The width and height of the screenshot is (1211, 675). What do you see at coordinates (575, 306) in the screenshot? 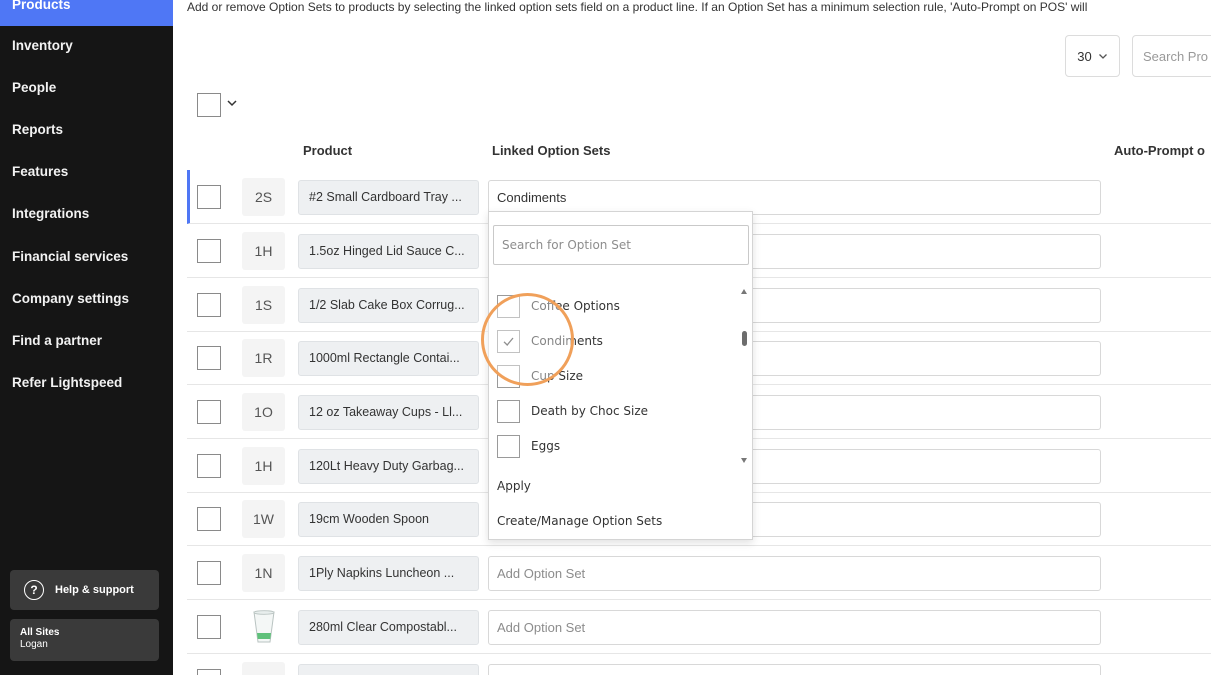
I see `option-label: Coffee Options` at bounding box center [575, 306].